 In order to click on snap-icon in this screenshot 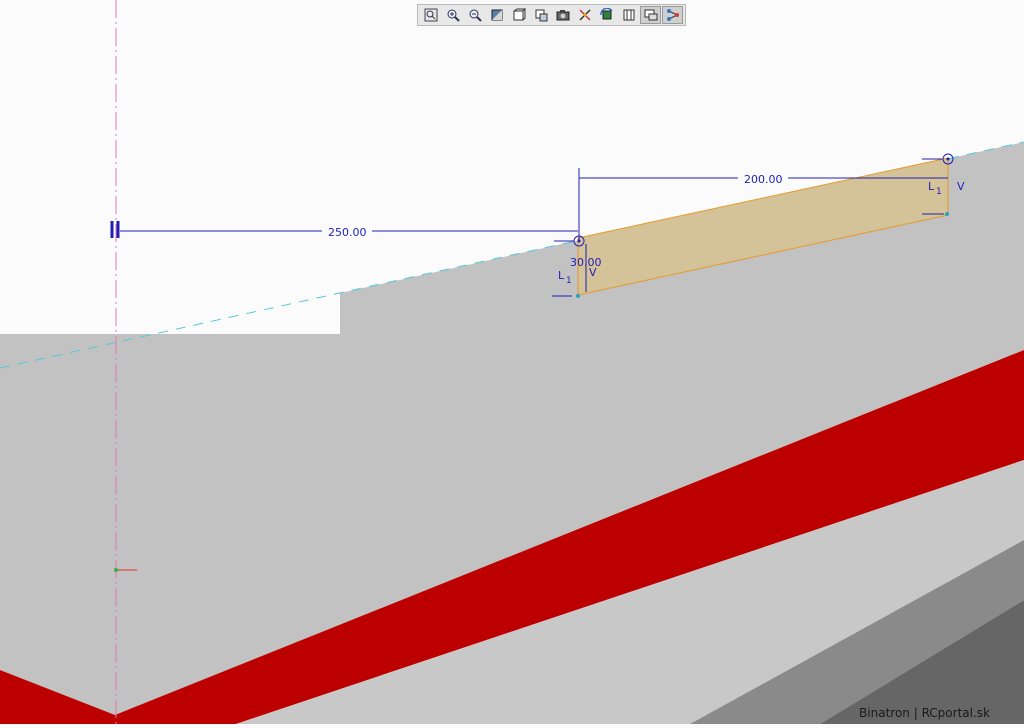, I will do `click(584, 15)`.